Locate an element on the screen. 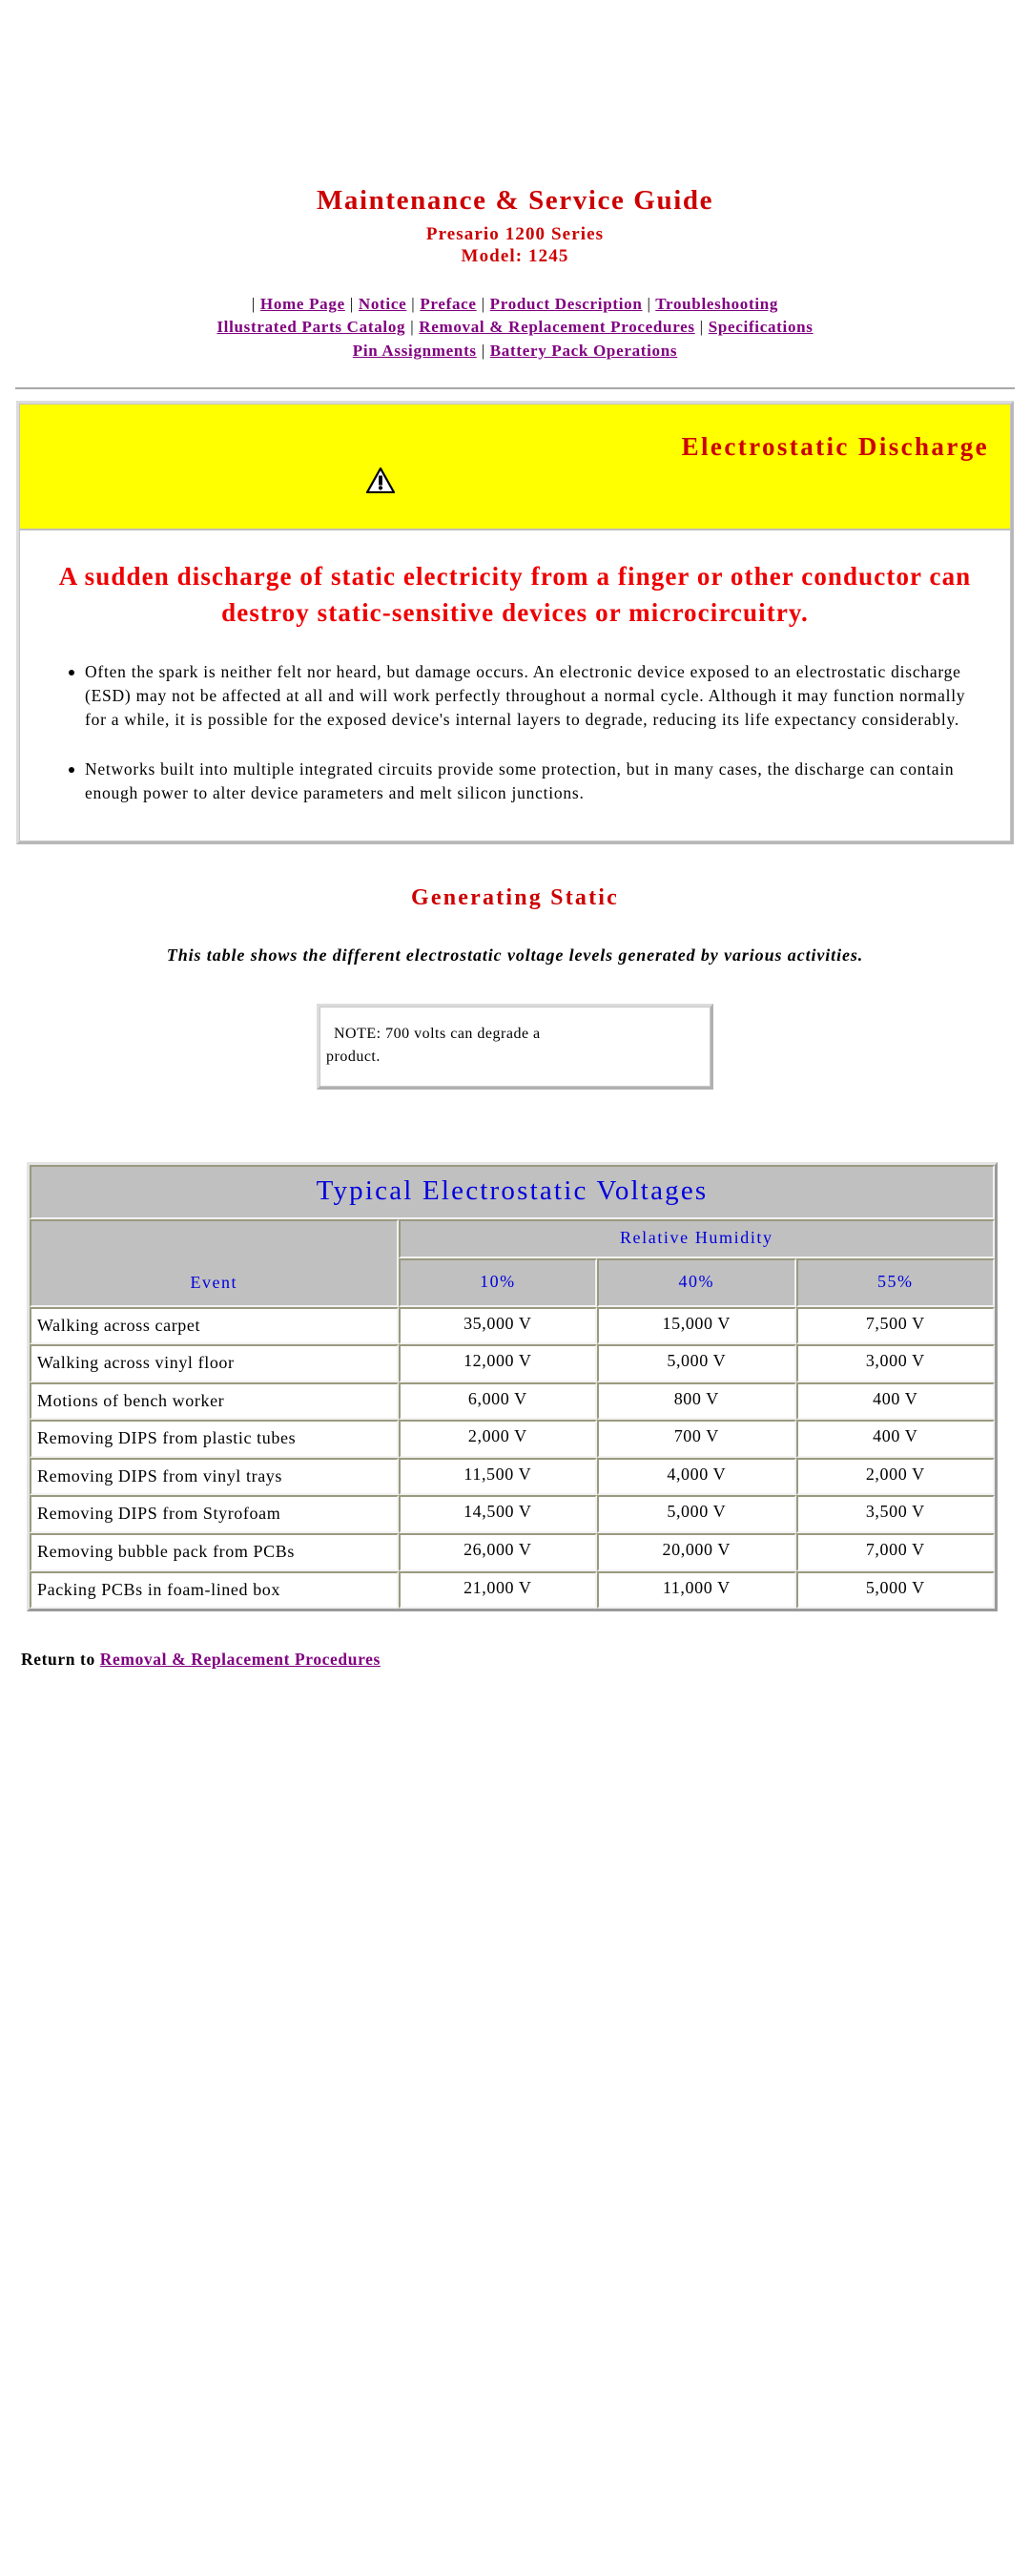 Image resolution: width=1030 pixels, height=2576 pixels. table-header-humidity-55: 55% is located at coordinates (895, 1282).